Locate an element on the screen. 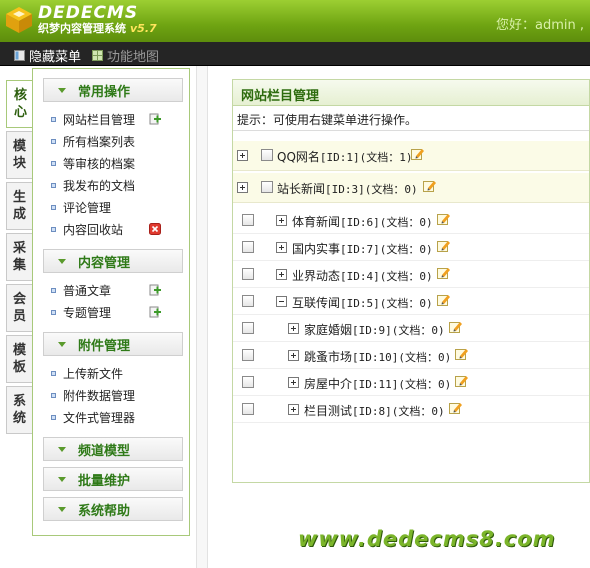  category-name: 业界动态 is located at coordinates (316, 276).